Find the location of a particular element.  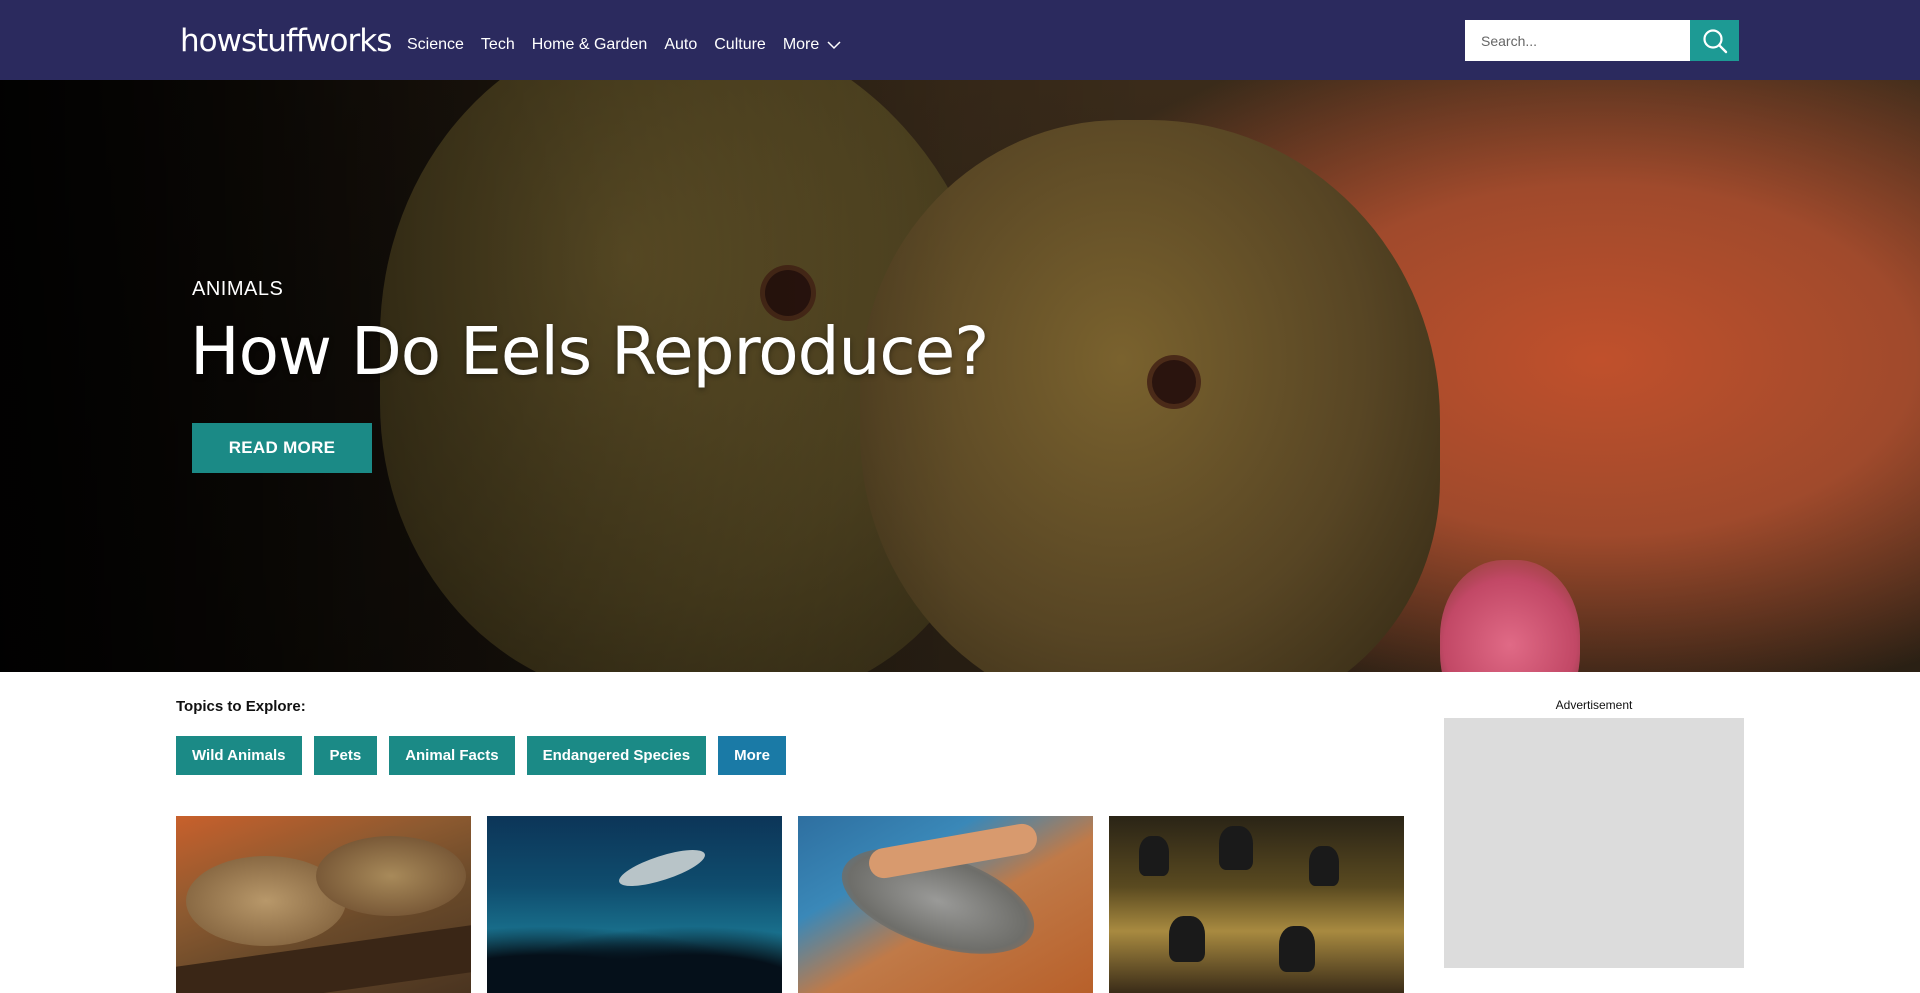

nav-item-culture: Culture is located at coordinates (740, 45).